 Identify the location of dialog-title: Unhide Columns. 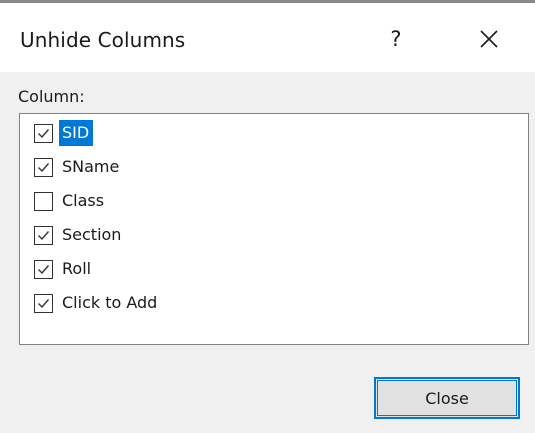
(103, 40).